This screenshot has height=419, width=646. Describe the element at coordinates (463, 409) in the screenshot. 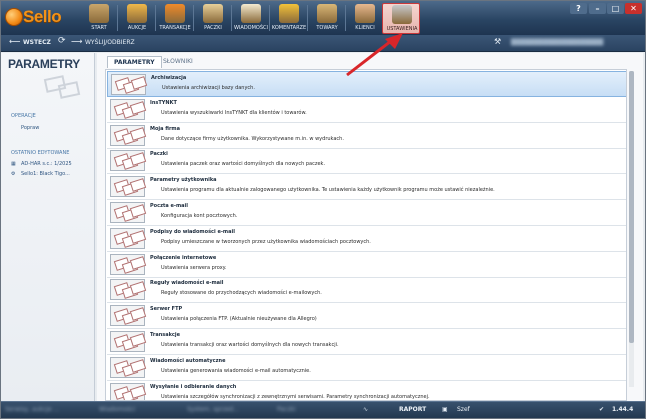

I see `status-user: Szef` at that location.